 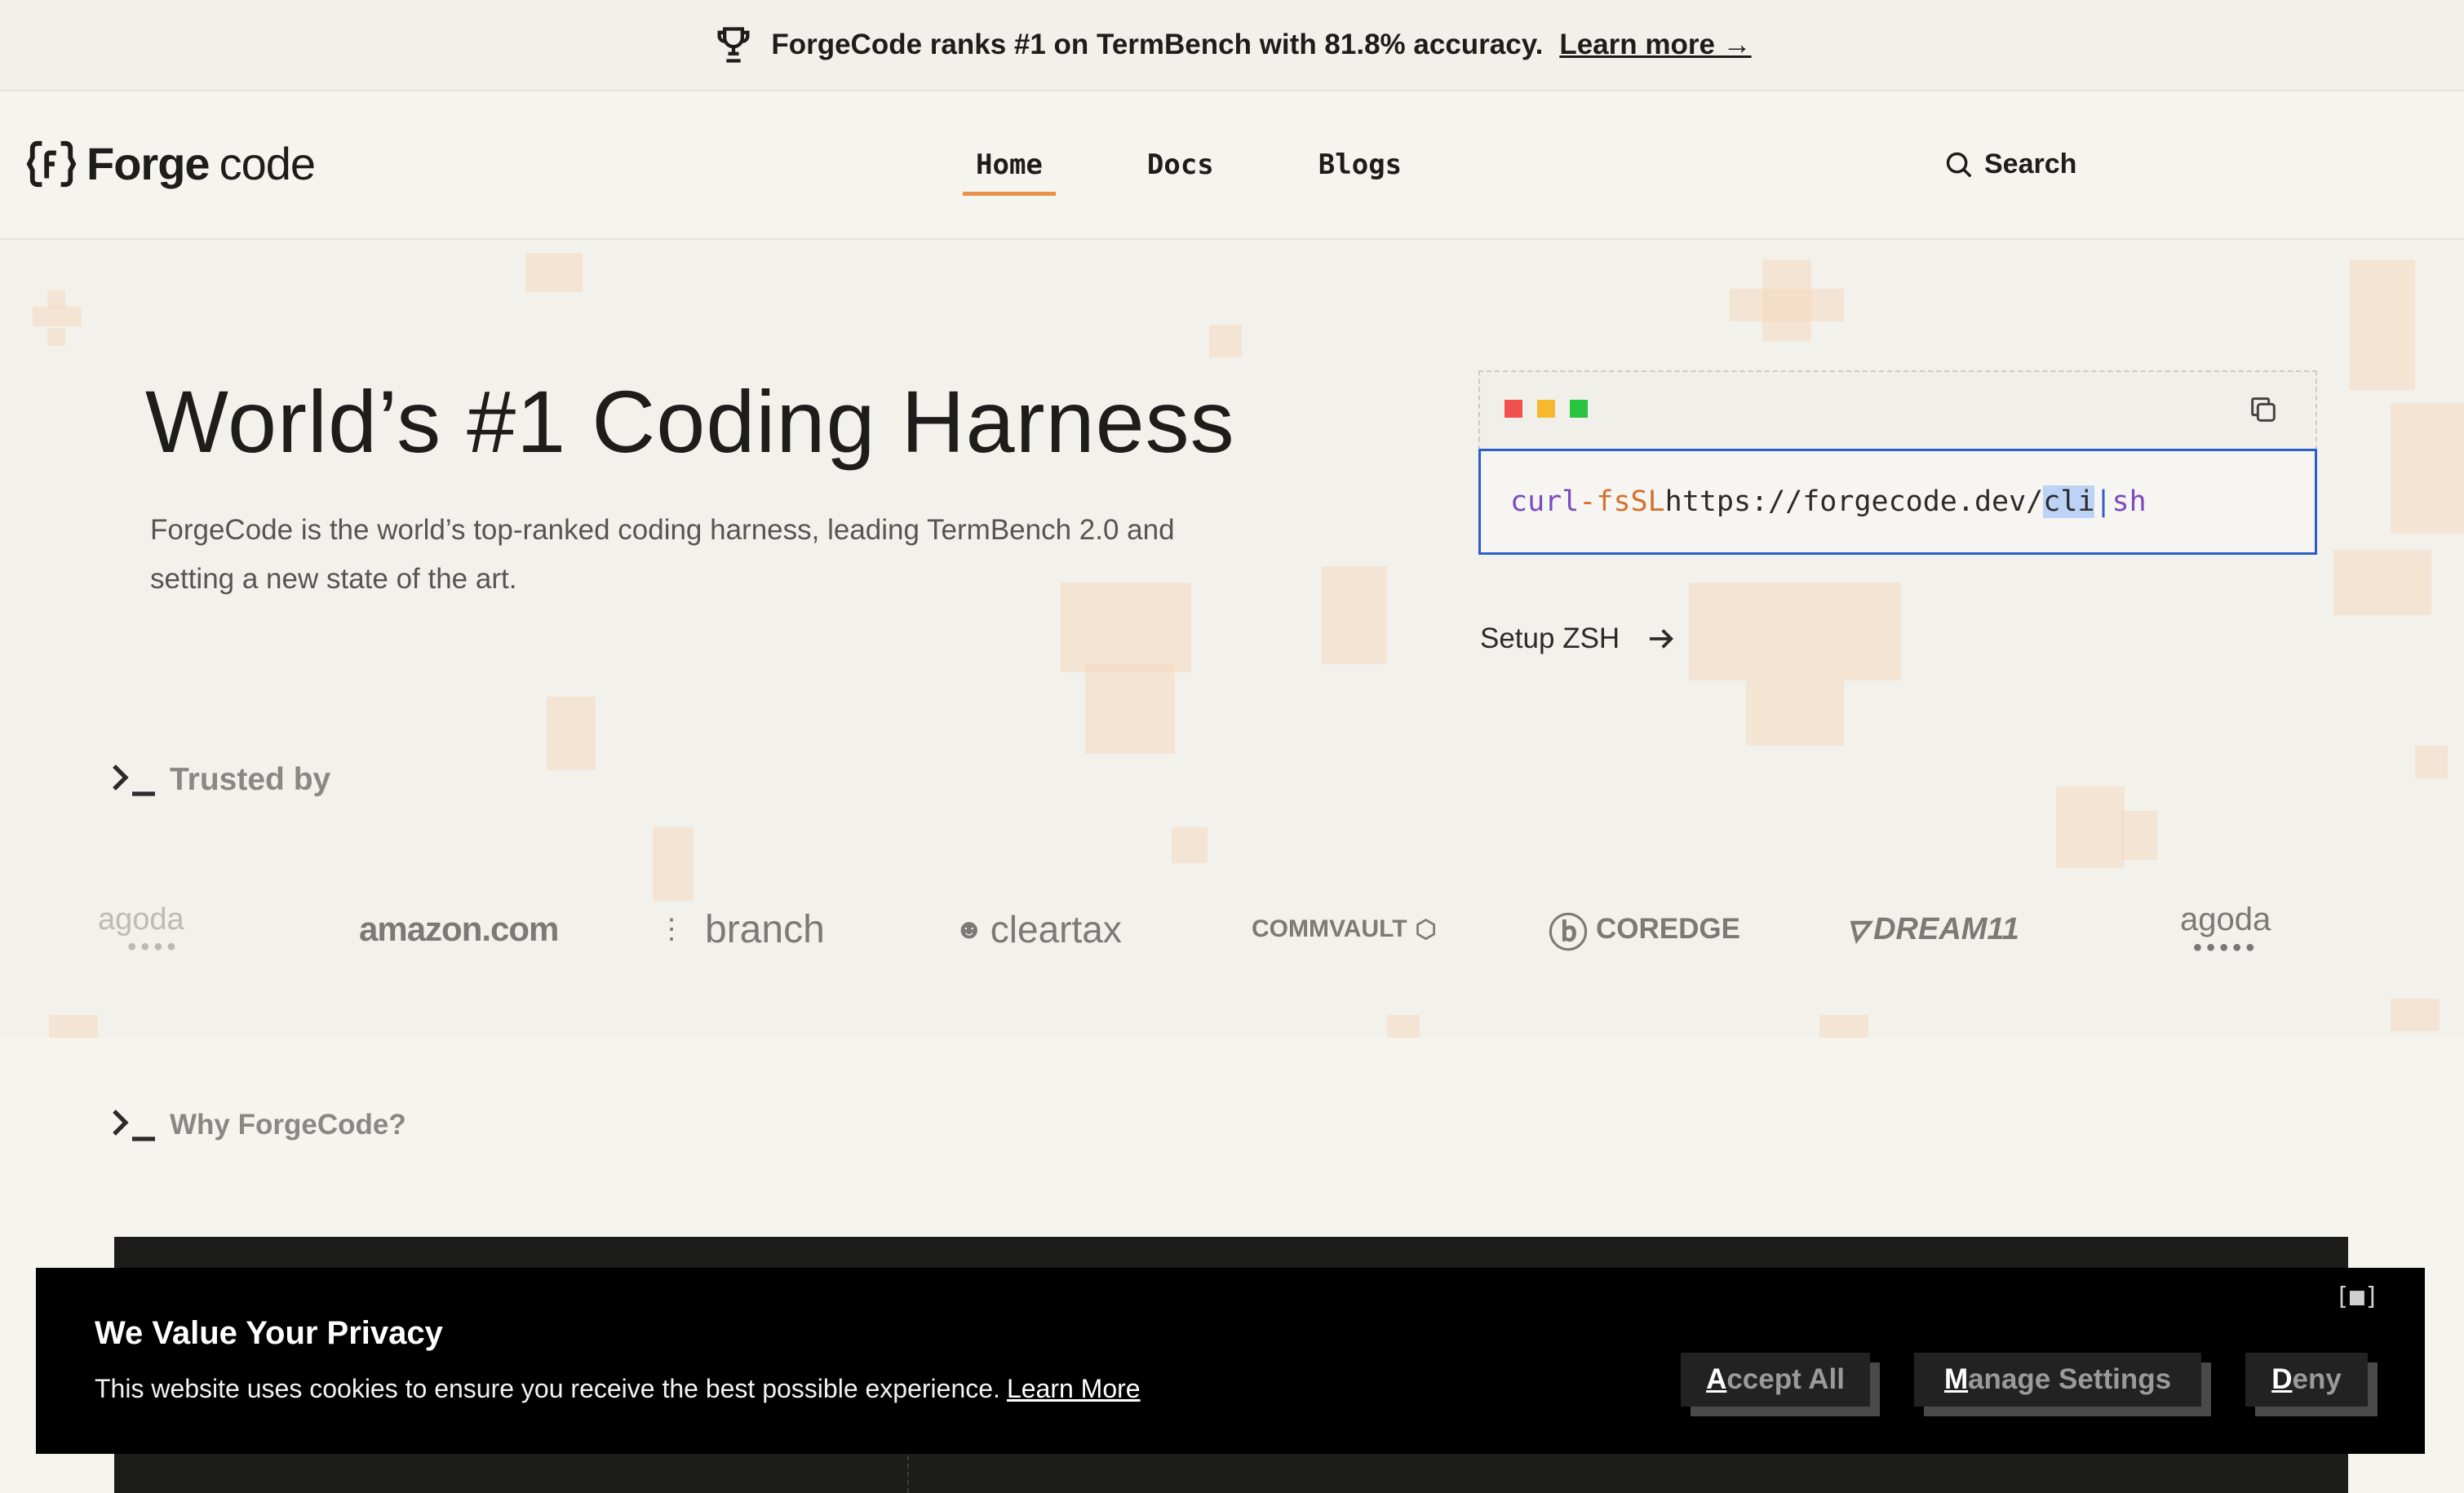 What do you see at coordinates (1009, 172) in the screenshot?
I see `nav-link-home: Home` at bounding box center [1009, 172].